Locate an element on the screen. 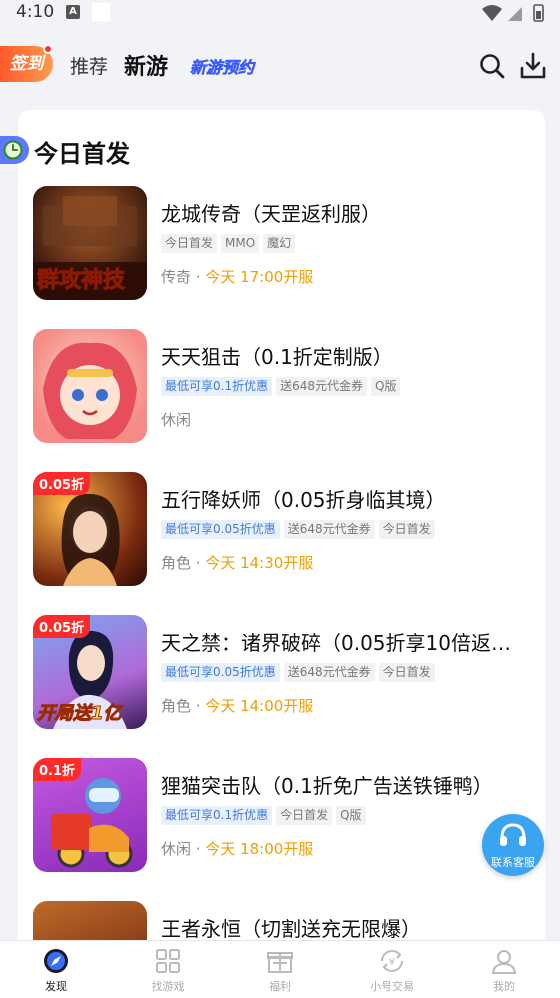  game-tags: 最低可享0.1折优惠 今日首发 Q版 is located at coordinates (265, 814).